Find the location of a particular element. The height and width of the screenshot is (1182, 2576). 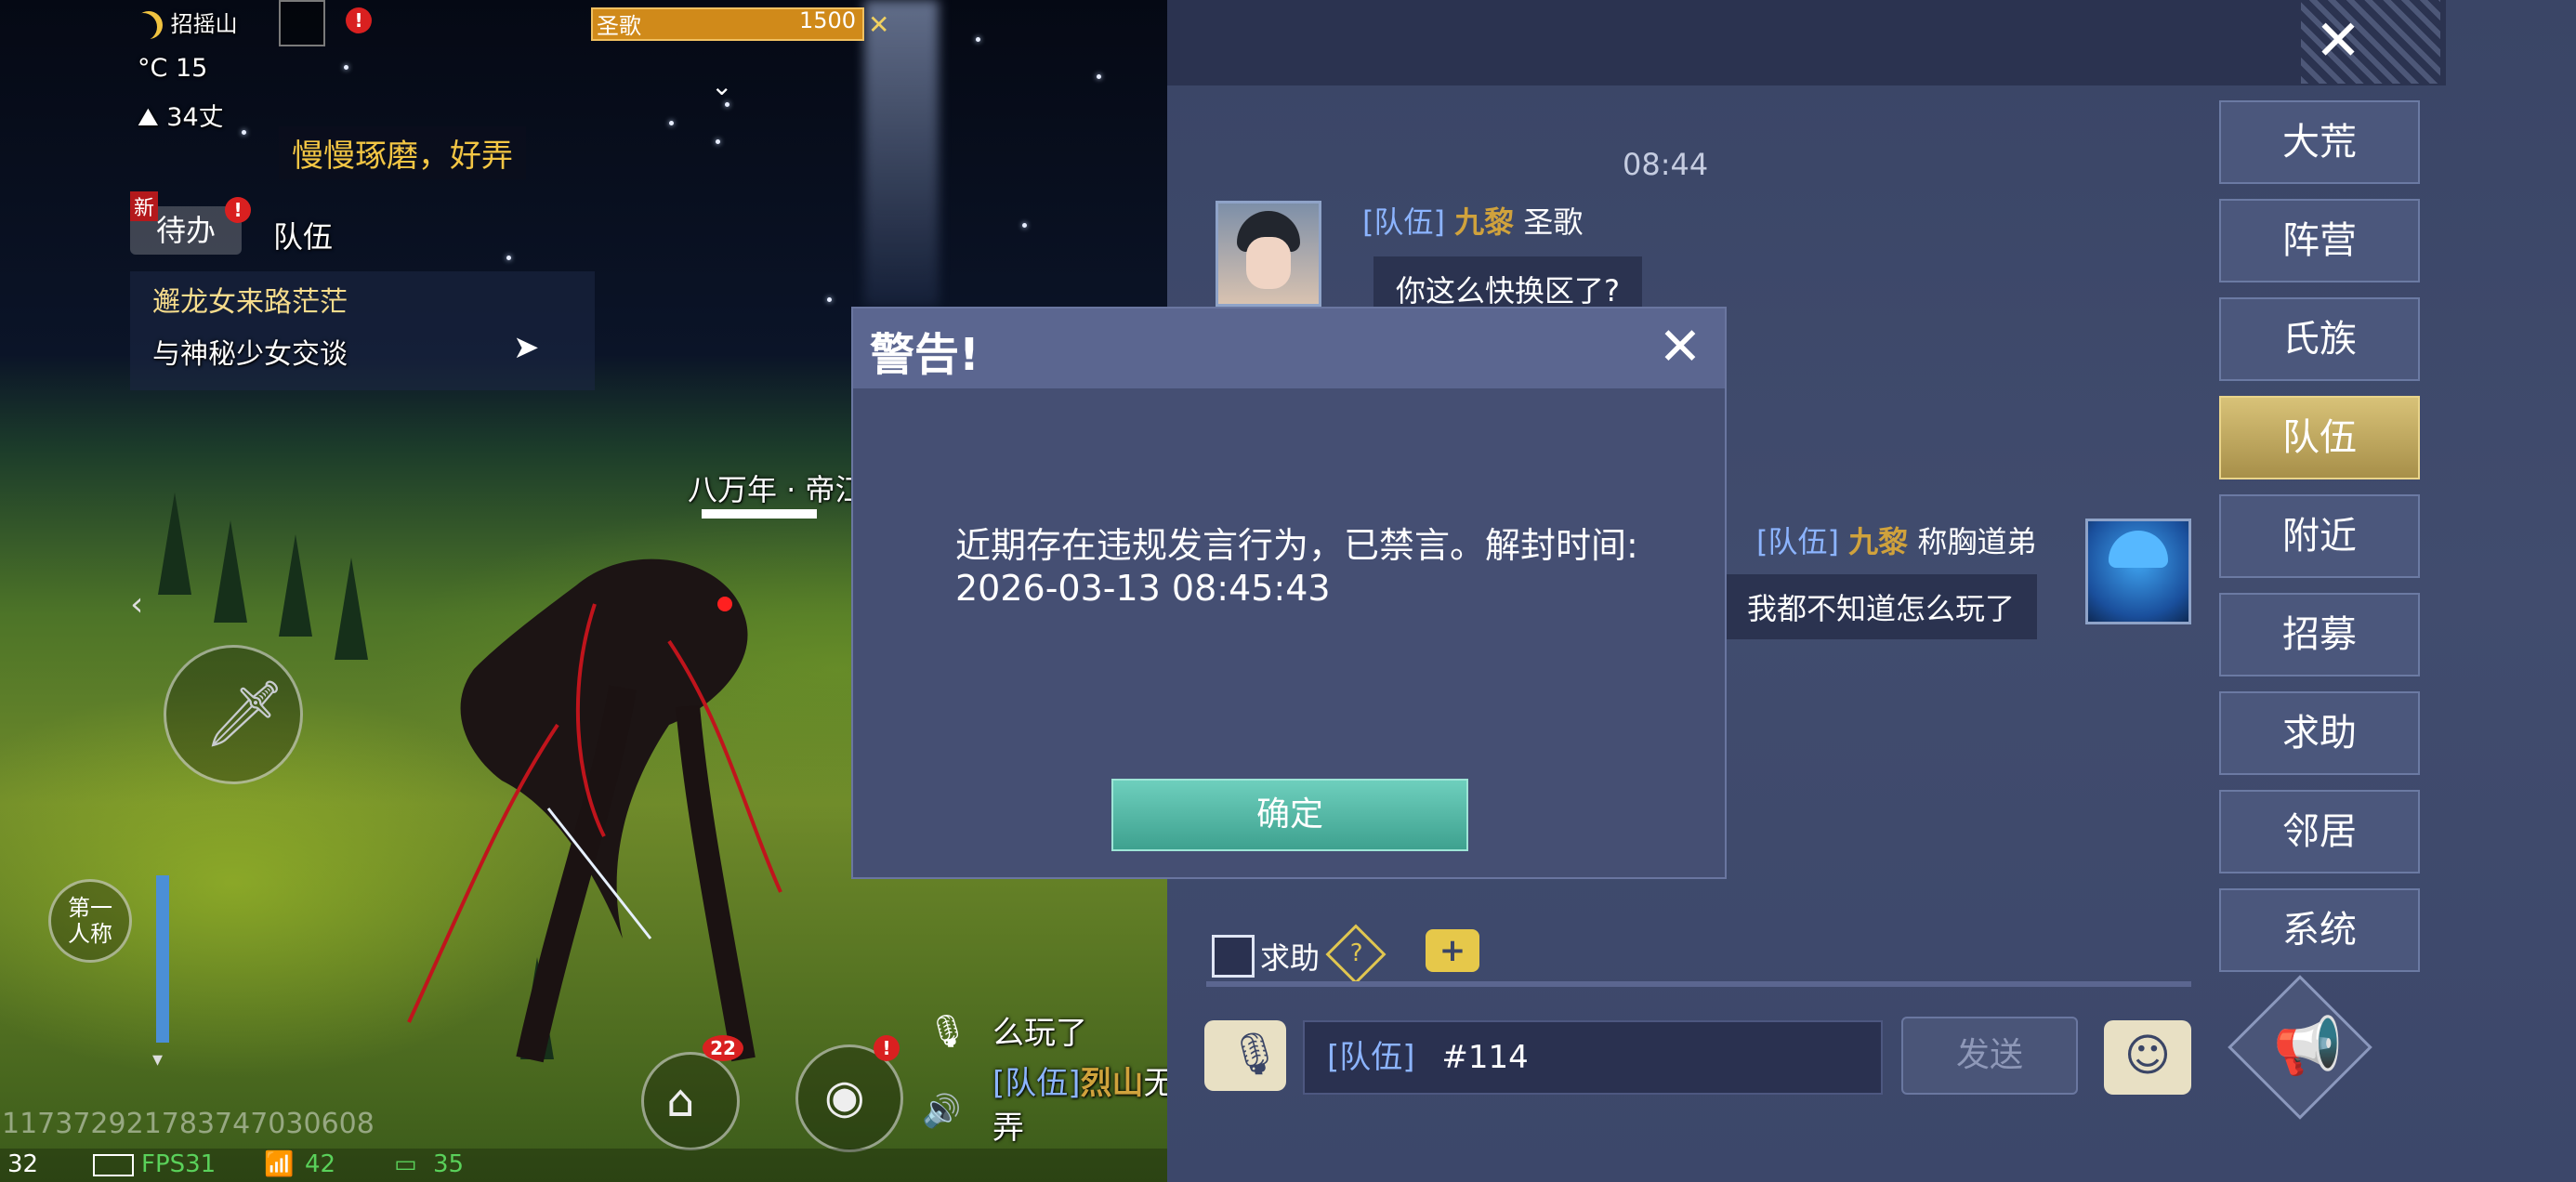

stomach-icon is located at coordinates (302, 23).